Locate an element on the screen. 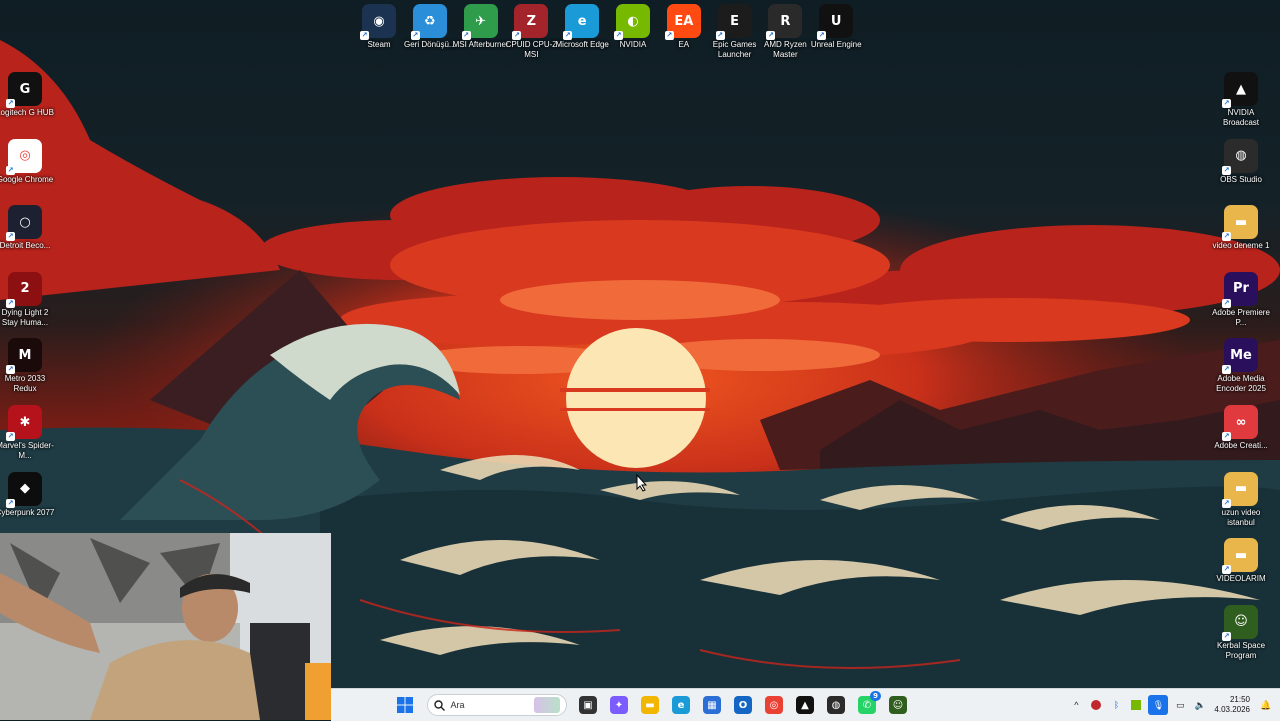  kerbal-taskbar-button: ☺ is located at coordinates (898, 705).